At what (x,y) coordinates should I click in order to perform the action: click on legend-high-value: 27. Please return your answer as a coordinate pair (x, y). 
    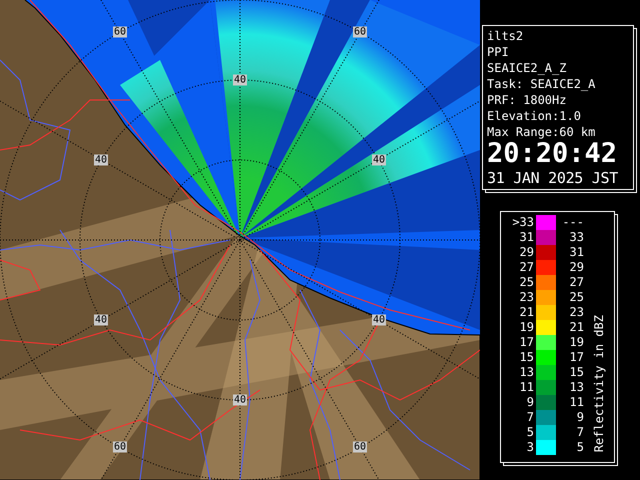
    Looking at the image, I should click on (576, 282).